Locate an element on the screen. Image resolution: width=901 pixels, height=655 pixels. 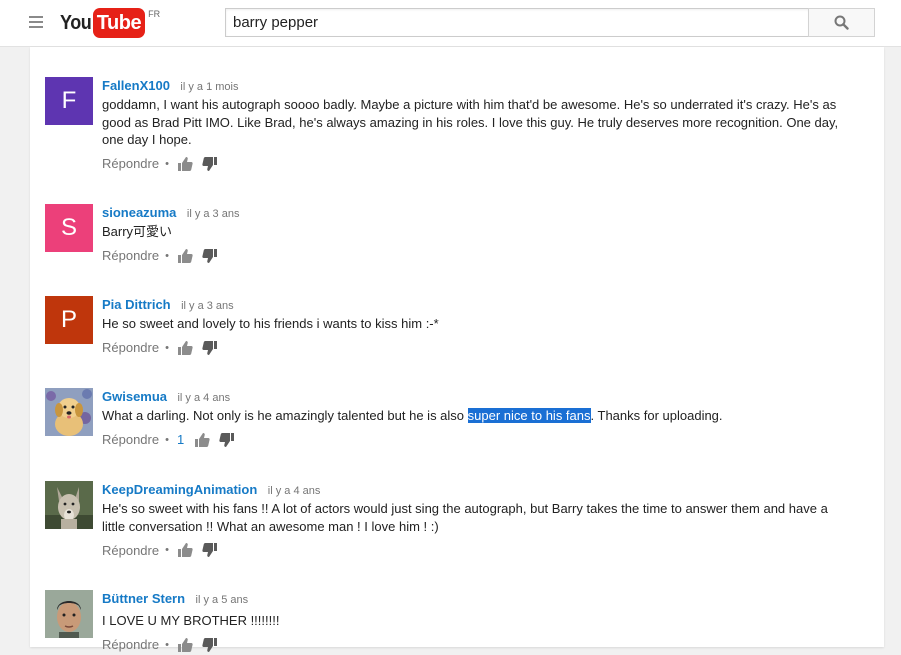
comment-text: Barry可愛い is located at coordinates (137, 231).